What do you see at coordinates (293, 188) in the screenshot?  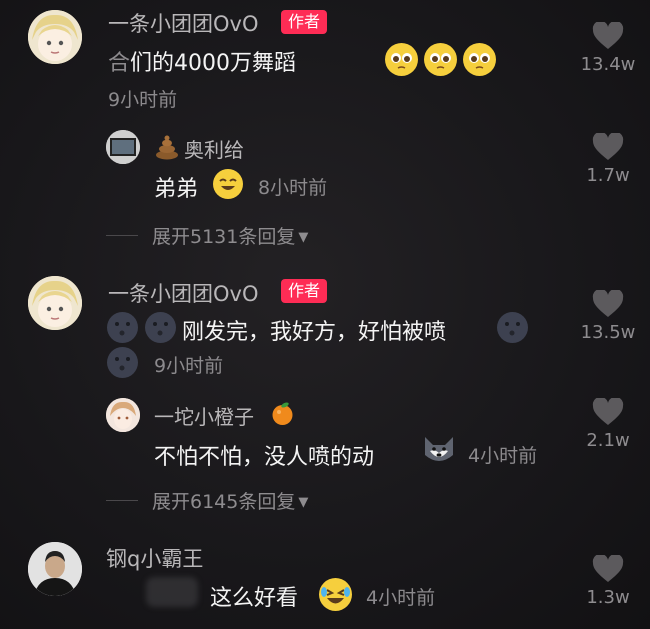 I see `reply-time: 8小时前` at bounding box center [293, 188].